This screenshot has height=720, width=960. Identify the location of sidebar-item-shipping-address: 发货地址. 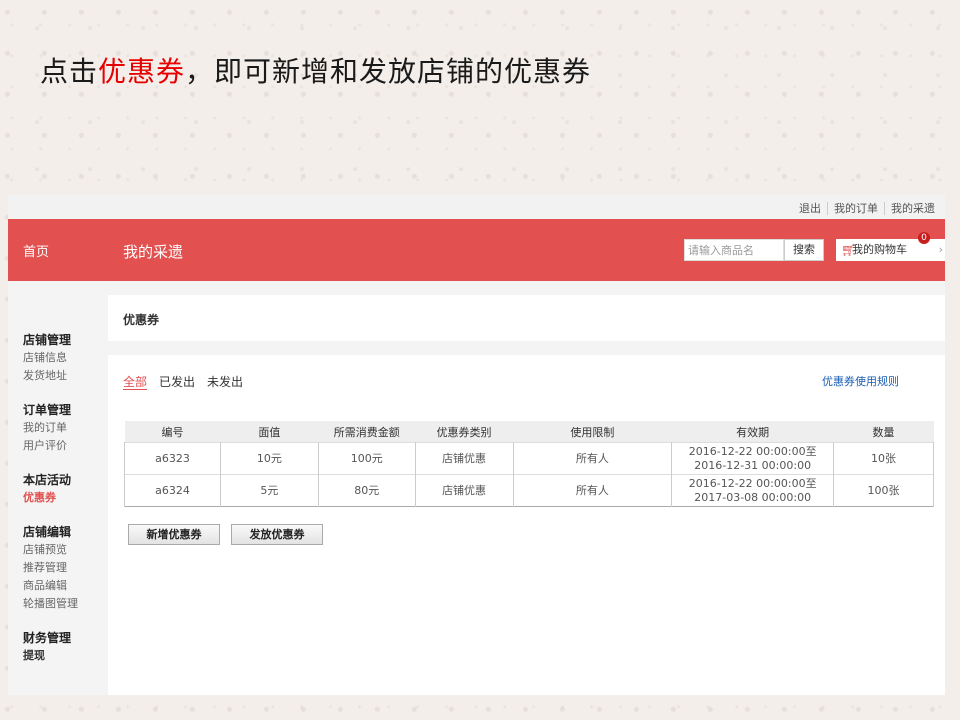
(47, 376).